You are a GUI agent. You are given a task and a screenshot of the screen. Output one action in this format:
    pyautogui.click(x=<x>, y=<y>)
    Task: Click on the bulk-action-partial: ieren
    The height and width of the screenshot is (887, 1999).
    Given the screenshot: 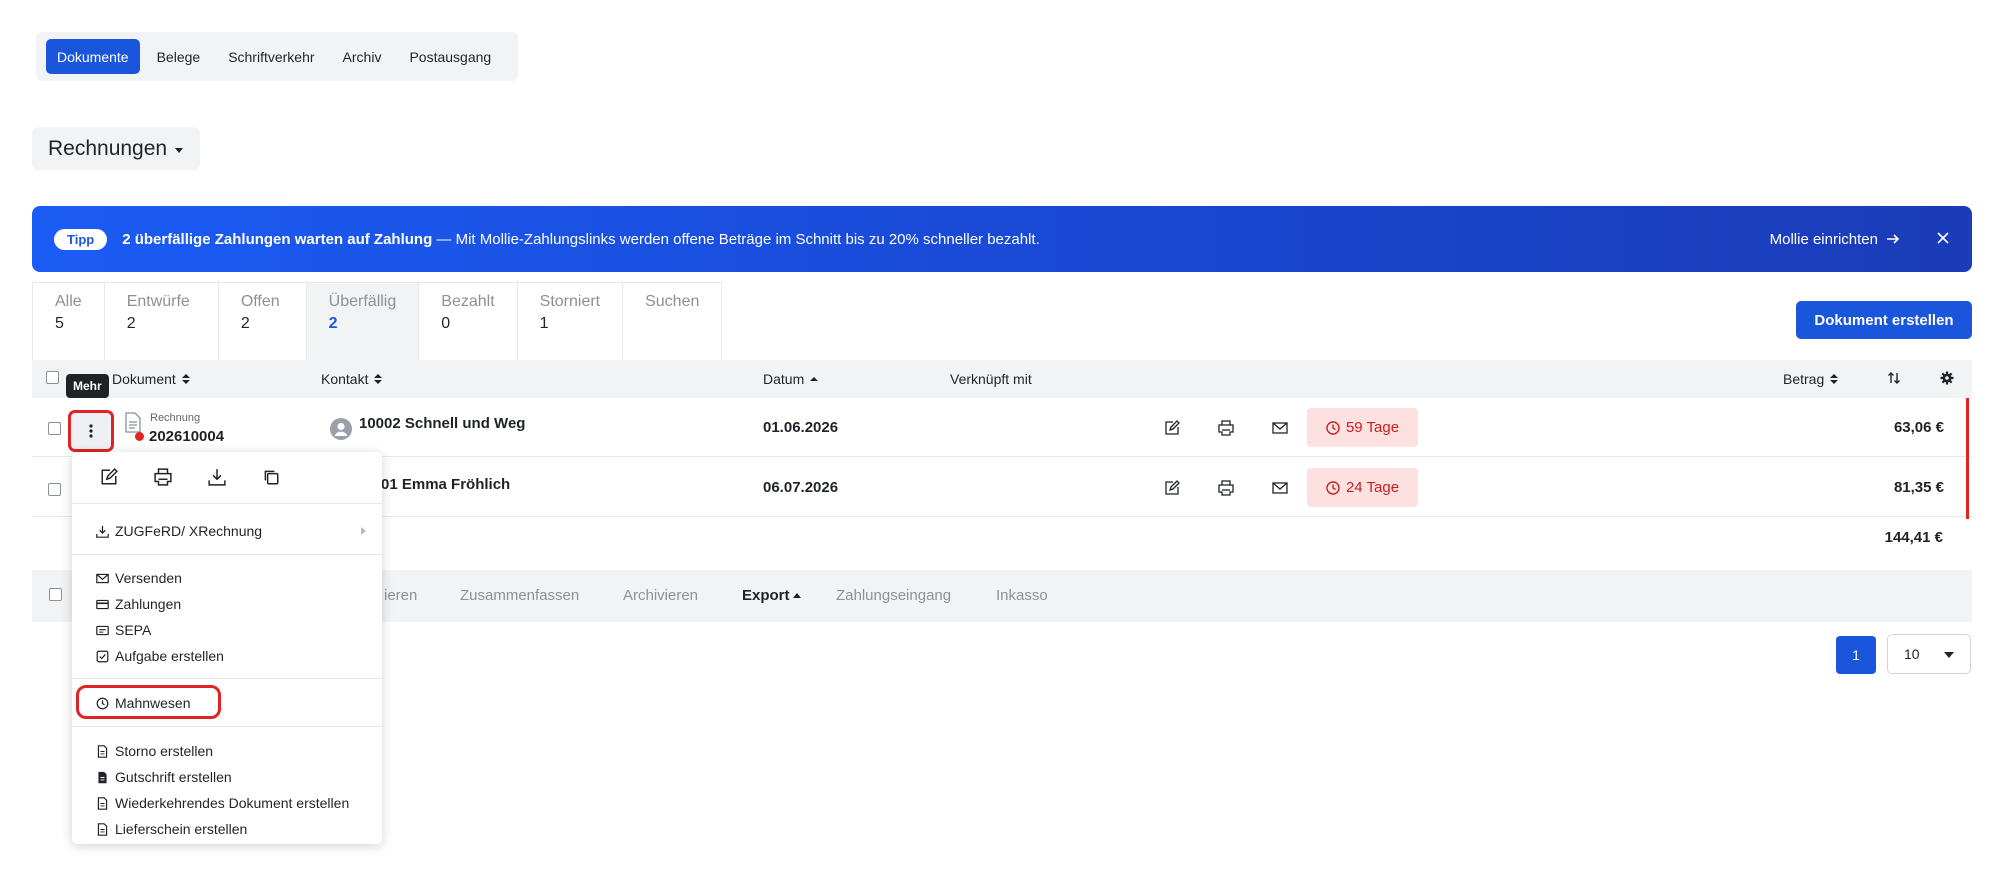 What is the action you would take?
    pyautogui.click(x=400, y=595)
    